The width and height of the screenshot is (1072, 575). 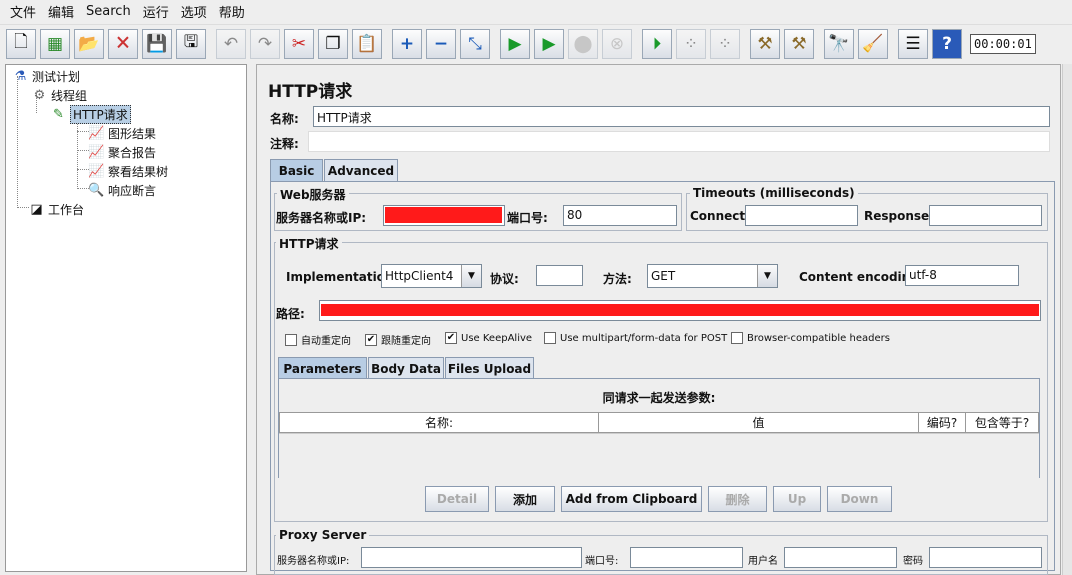 I want to click on help-icon: ?, so click(x=947, y=43).